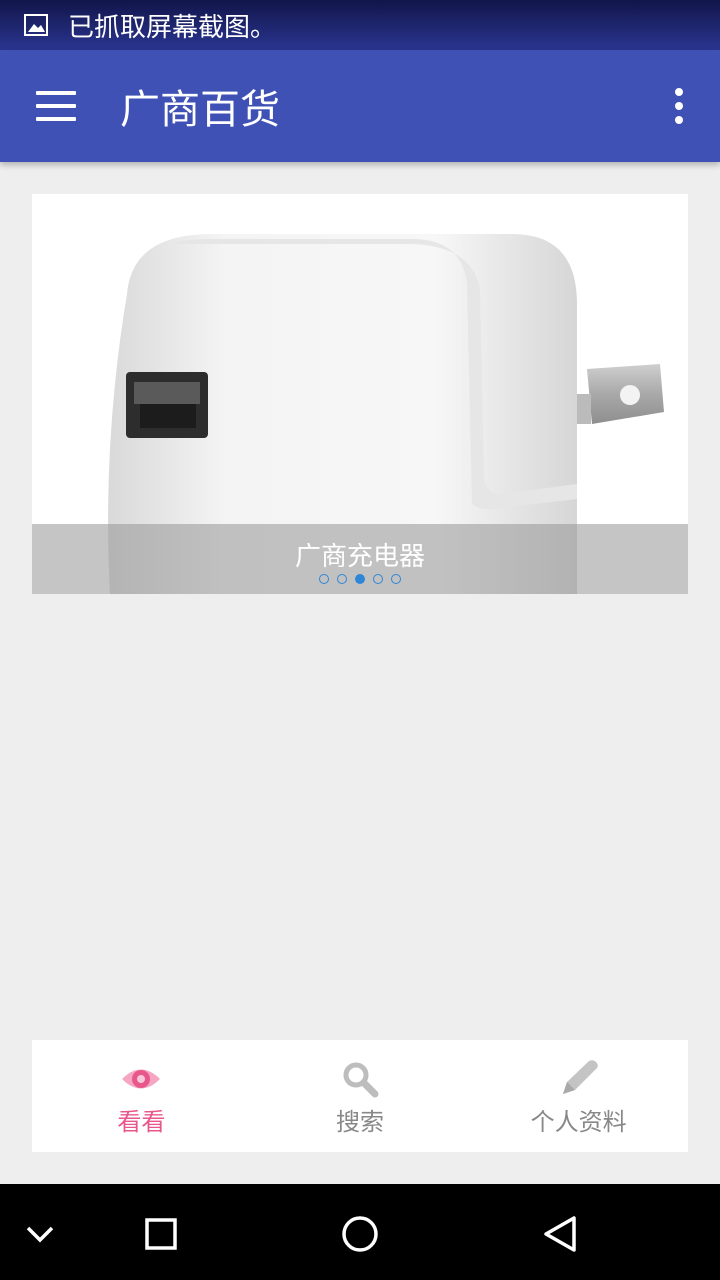 This screenshot has width=720, height=1280. I want to click on search-icon, so click(360, 1079).